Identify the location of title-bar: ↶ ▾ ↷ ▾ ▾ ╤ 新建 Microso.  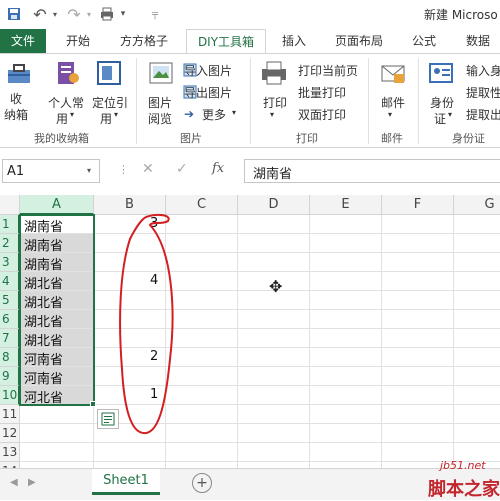
(250, 14).